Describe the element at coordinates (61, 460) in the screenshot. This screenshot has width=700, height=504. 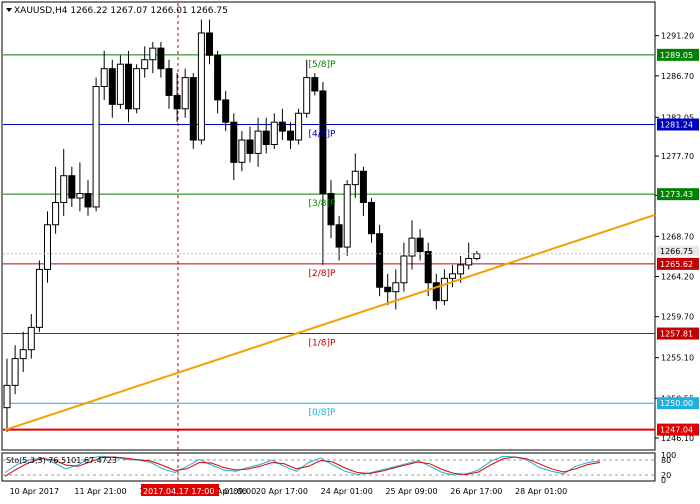
I see `stochastic-header: Sto(5,3,3) 76.5101 67.4723` at that location.